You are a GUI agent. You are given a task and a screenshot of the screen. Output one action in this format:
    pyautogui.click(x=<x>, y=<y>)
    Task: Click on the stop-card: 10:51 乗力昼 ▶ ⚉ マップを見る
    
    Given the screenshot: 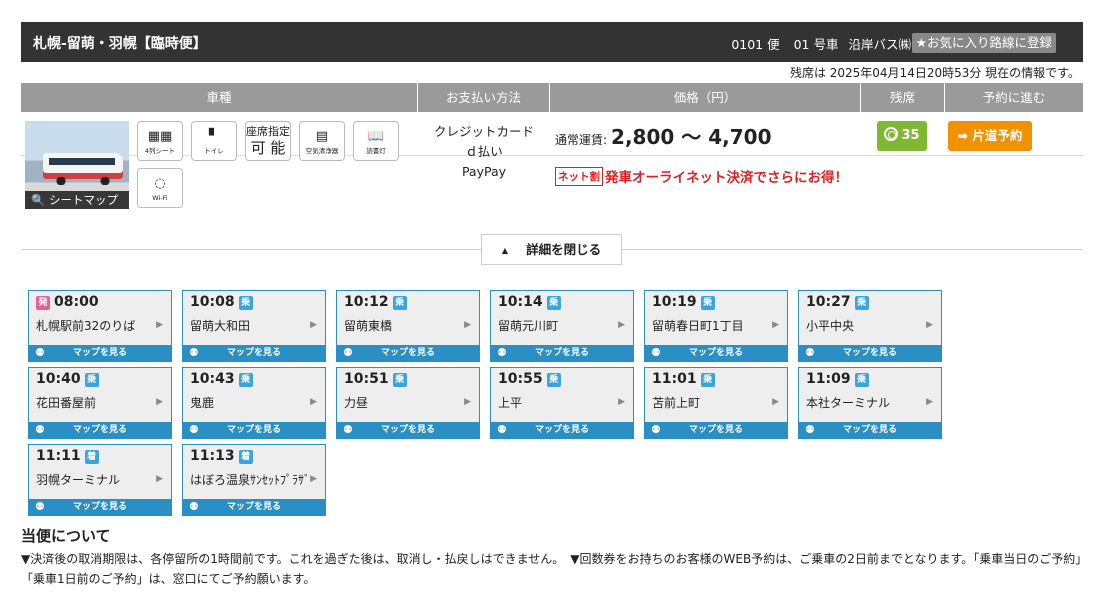 What is the action you would take?
    pyautogui.click(x=408, y=403)
    